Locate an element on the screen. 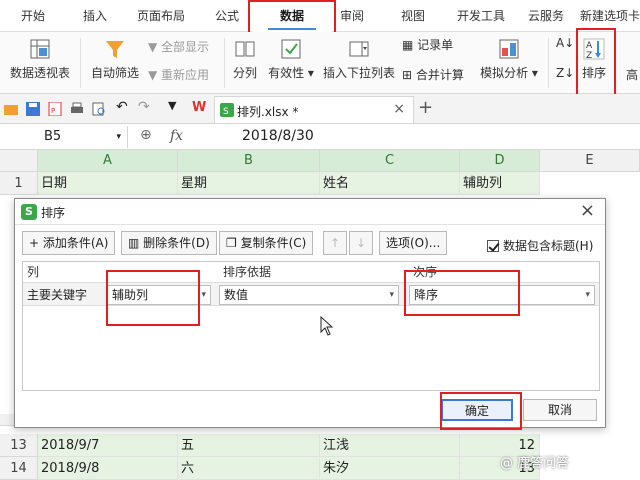 The image size is (640, 480). print-icon is located at coordinates (77, 109).